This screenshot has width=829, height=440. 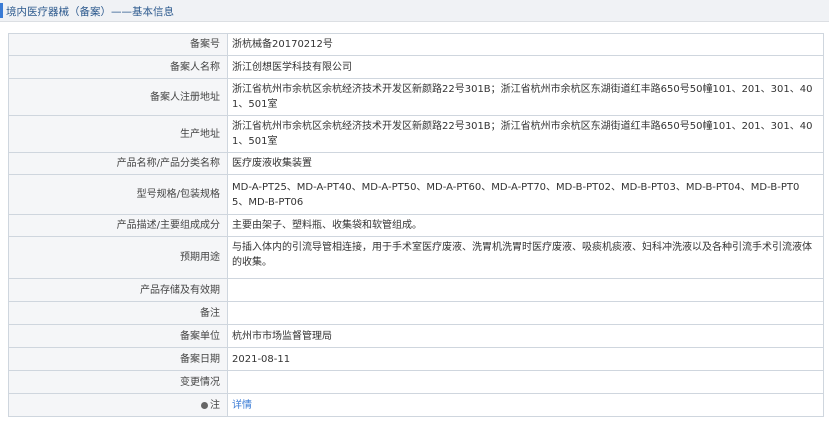 I want to click on row-label-record-authority: 备案单位, so click(x=118, y=336).